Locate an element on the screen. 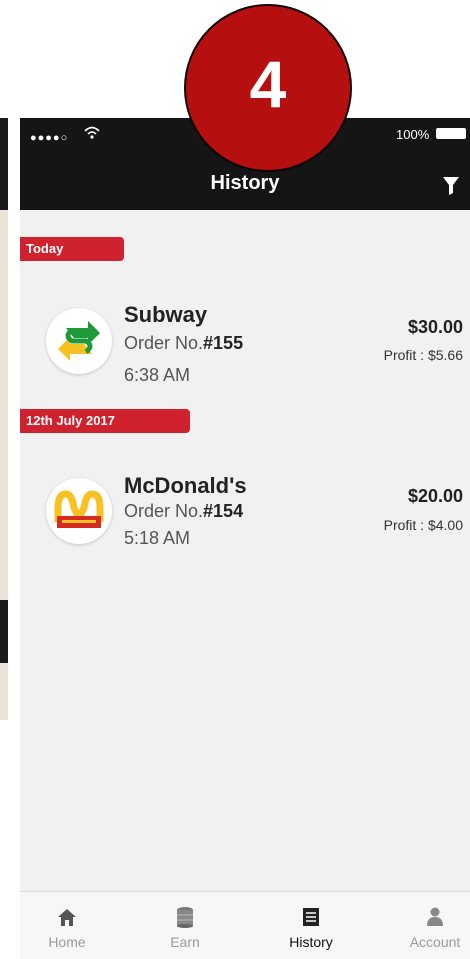  page-title: History is located at coordinates (245, 183).